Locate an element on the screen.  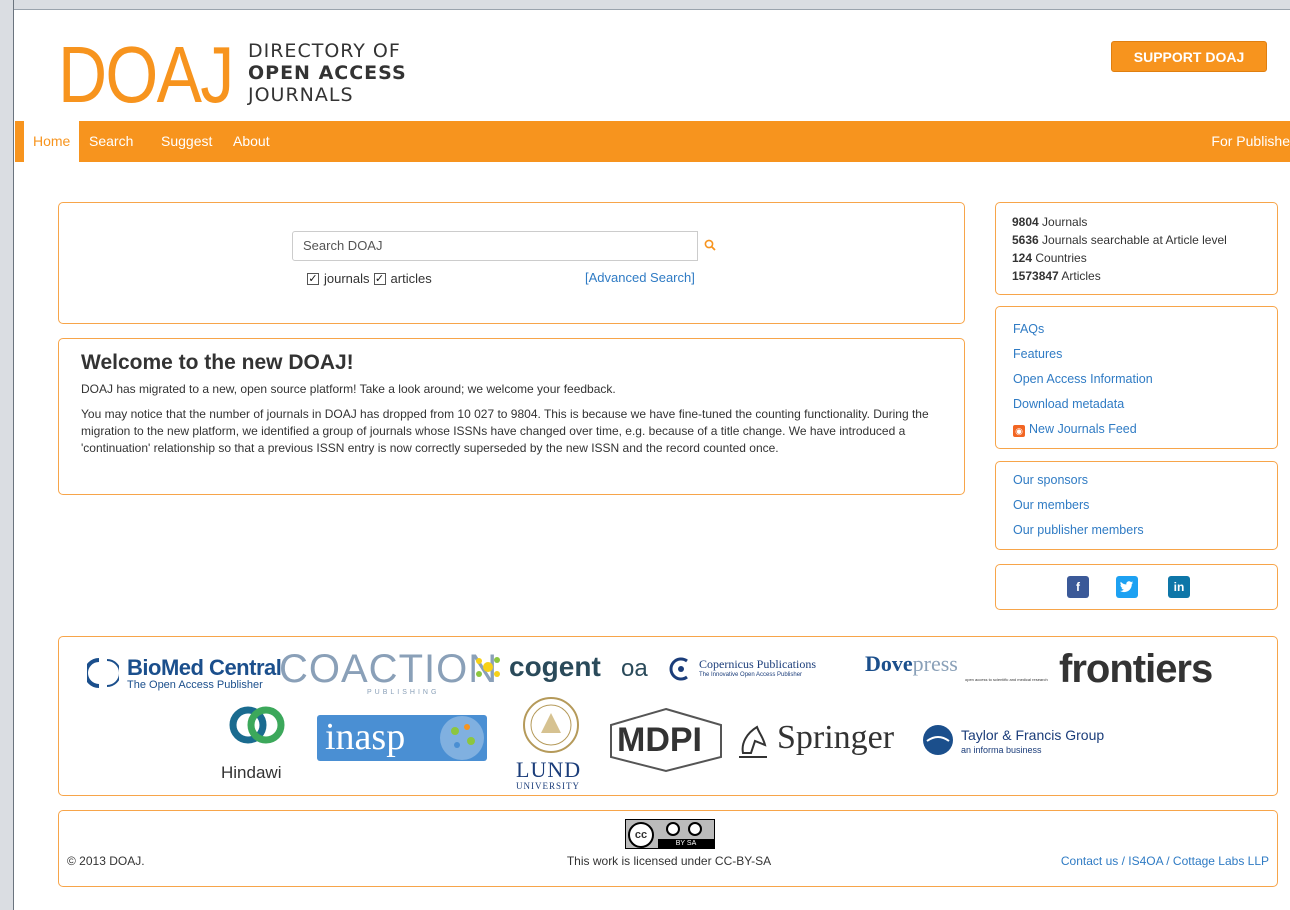
feed-label: New Journals Feed is located at coordinates (1083, 429).